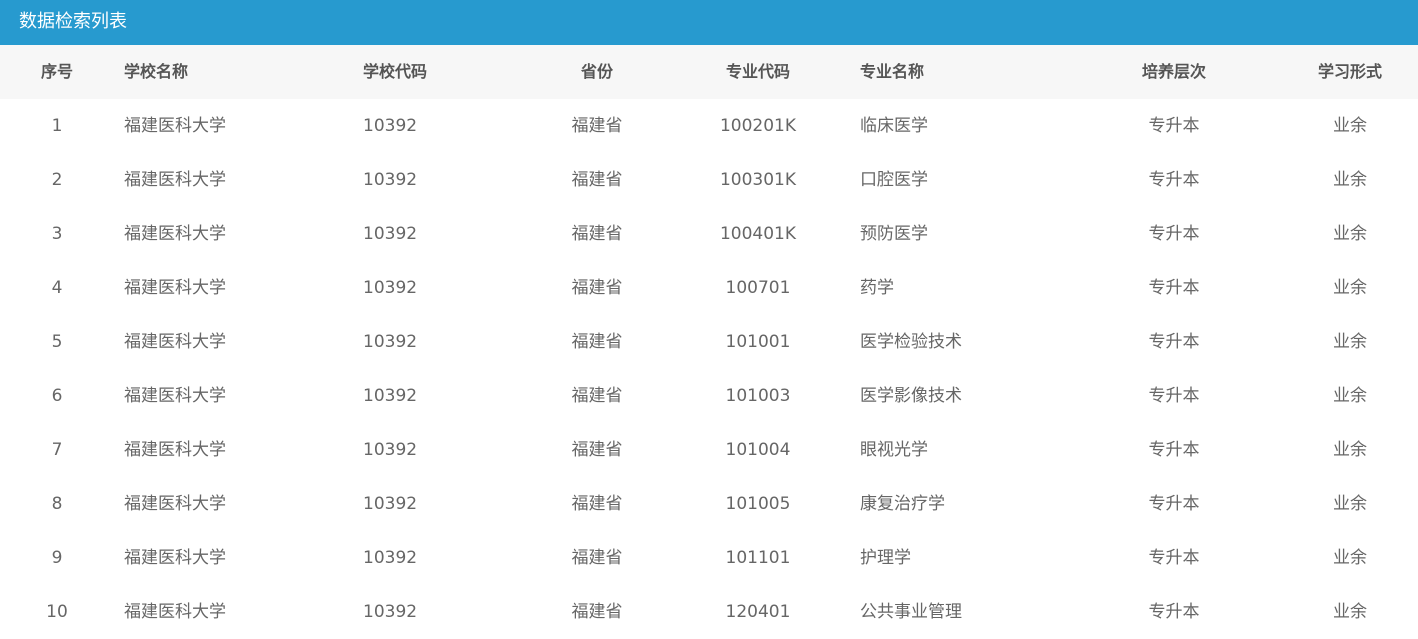 The width and height of the screenshot is (1418, 639). Describe the element at coordinates (758, 396) in the screenshot. I see `cell-major-code: 101003` at that location.